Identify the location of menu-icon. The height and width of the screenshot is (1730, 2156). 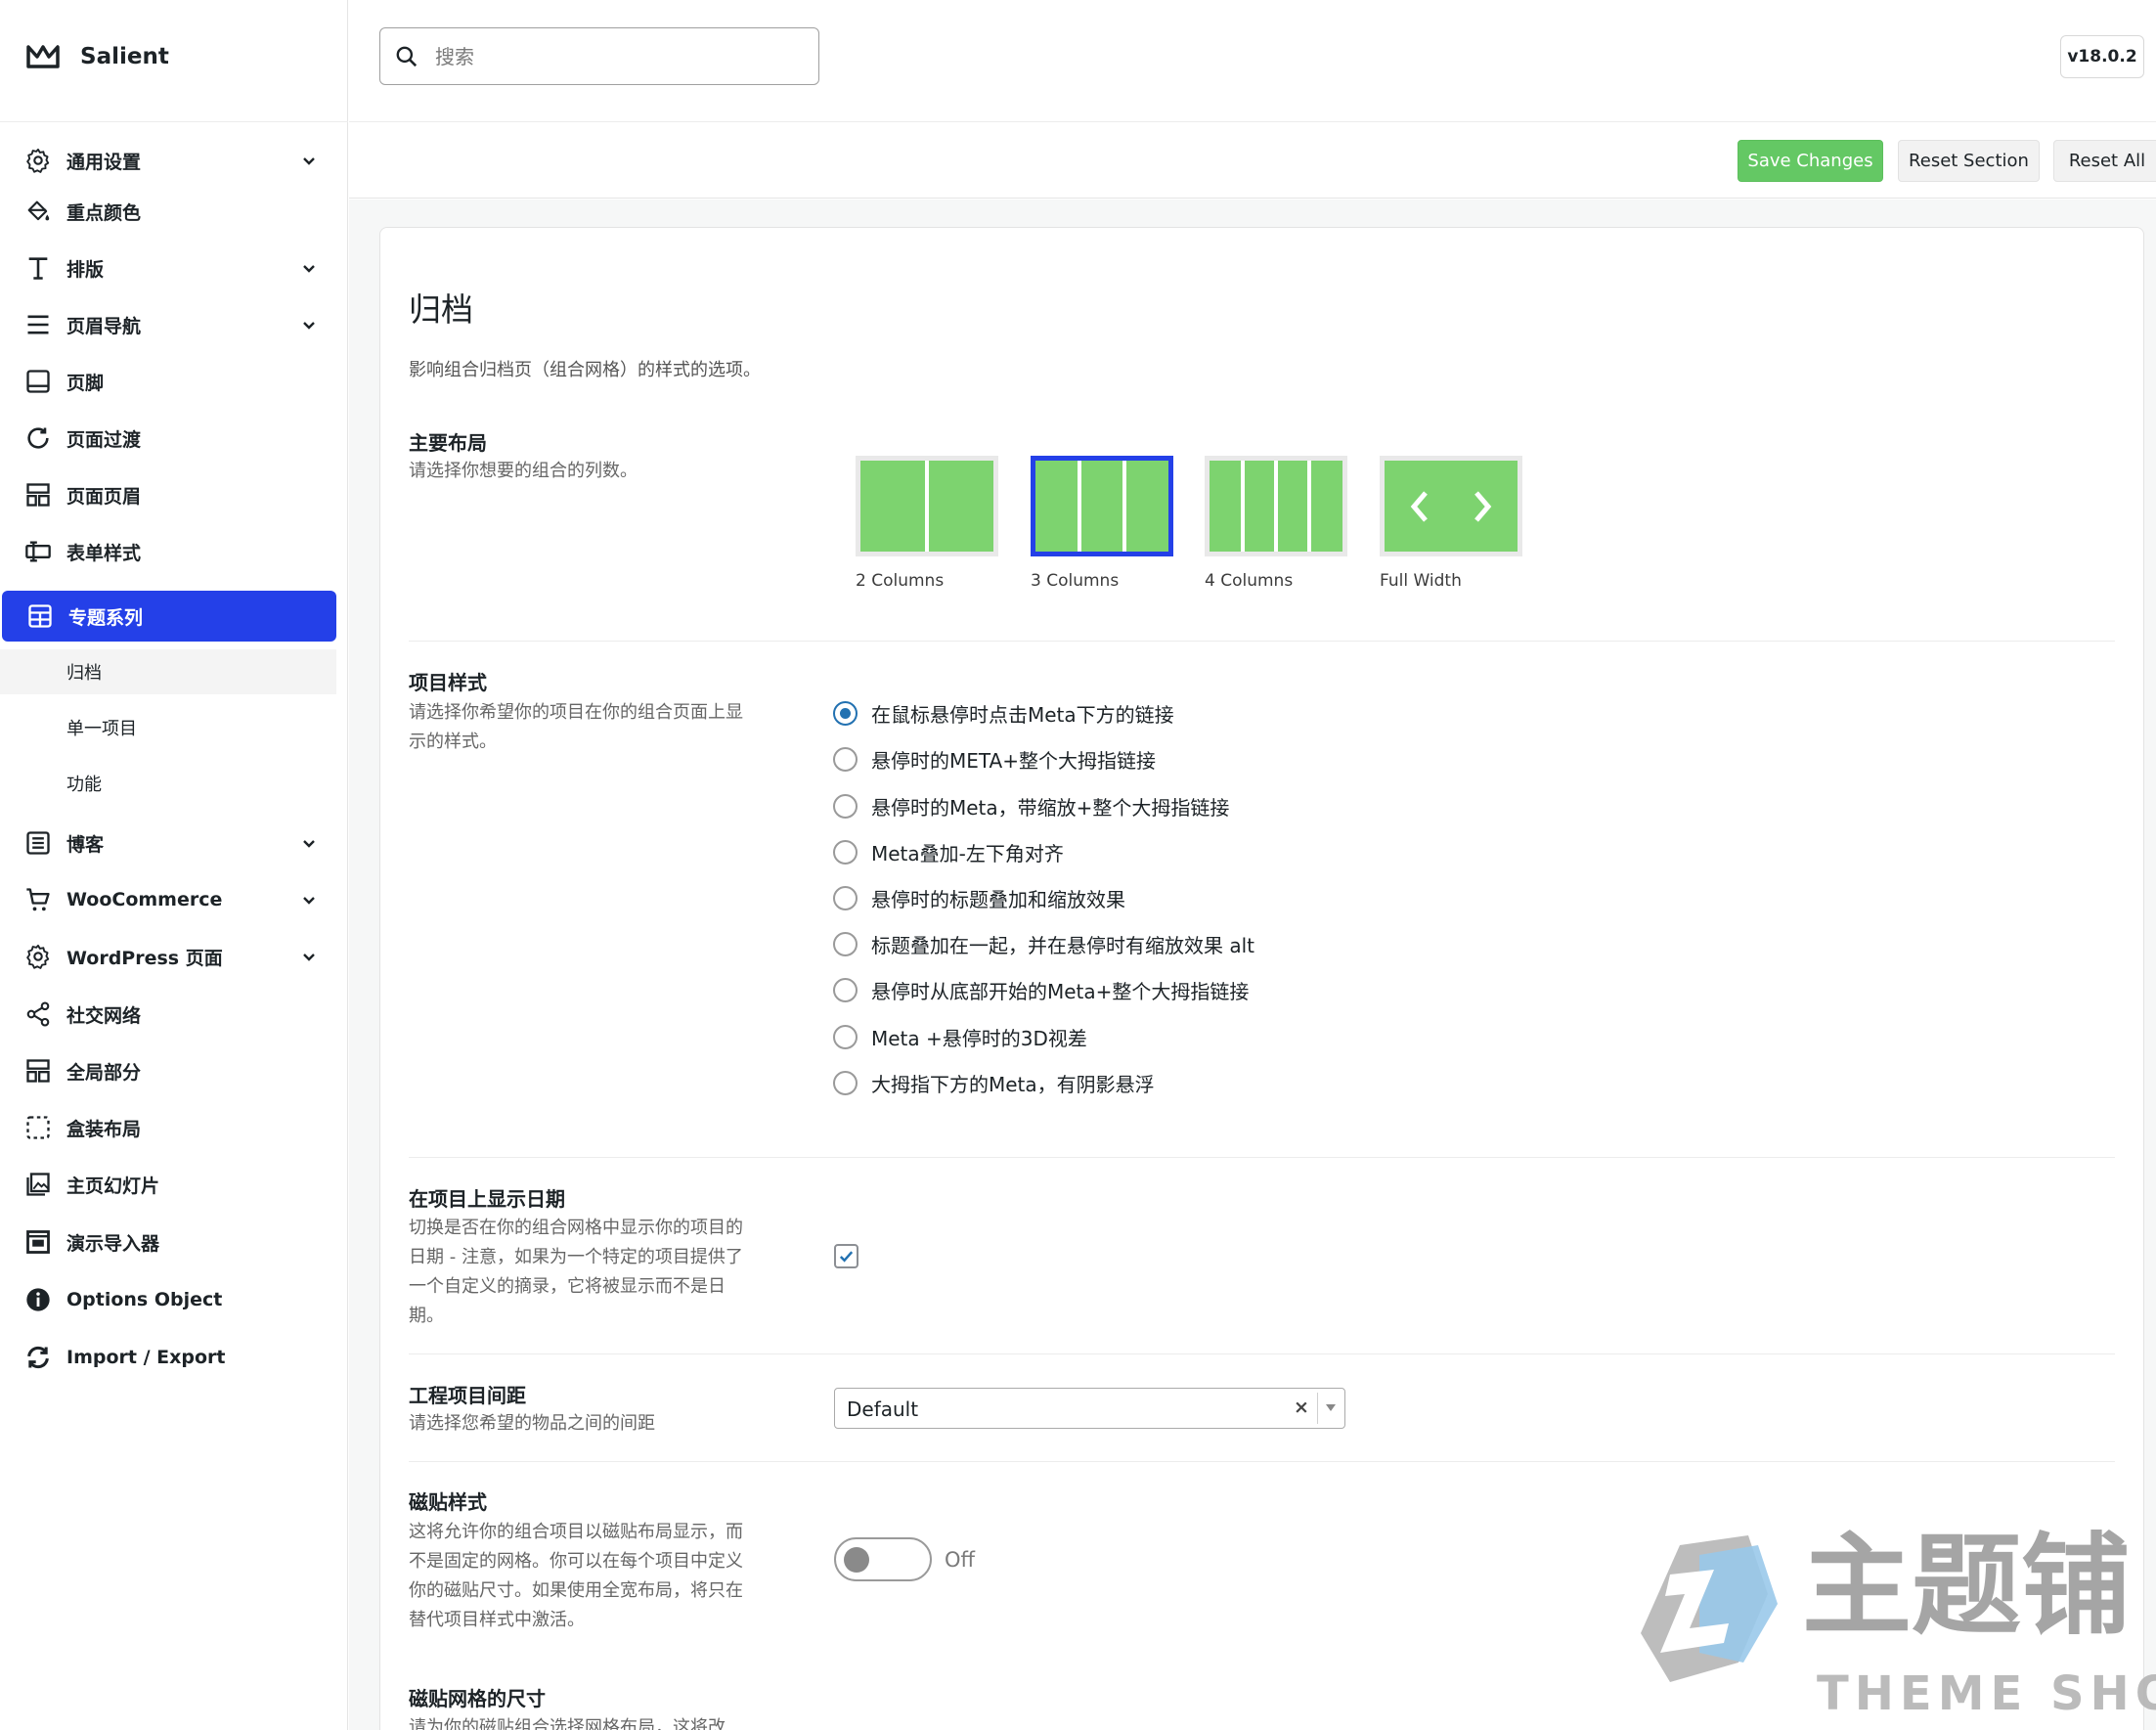
(38, 324).